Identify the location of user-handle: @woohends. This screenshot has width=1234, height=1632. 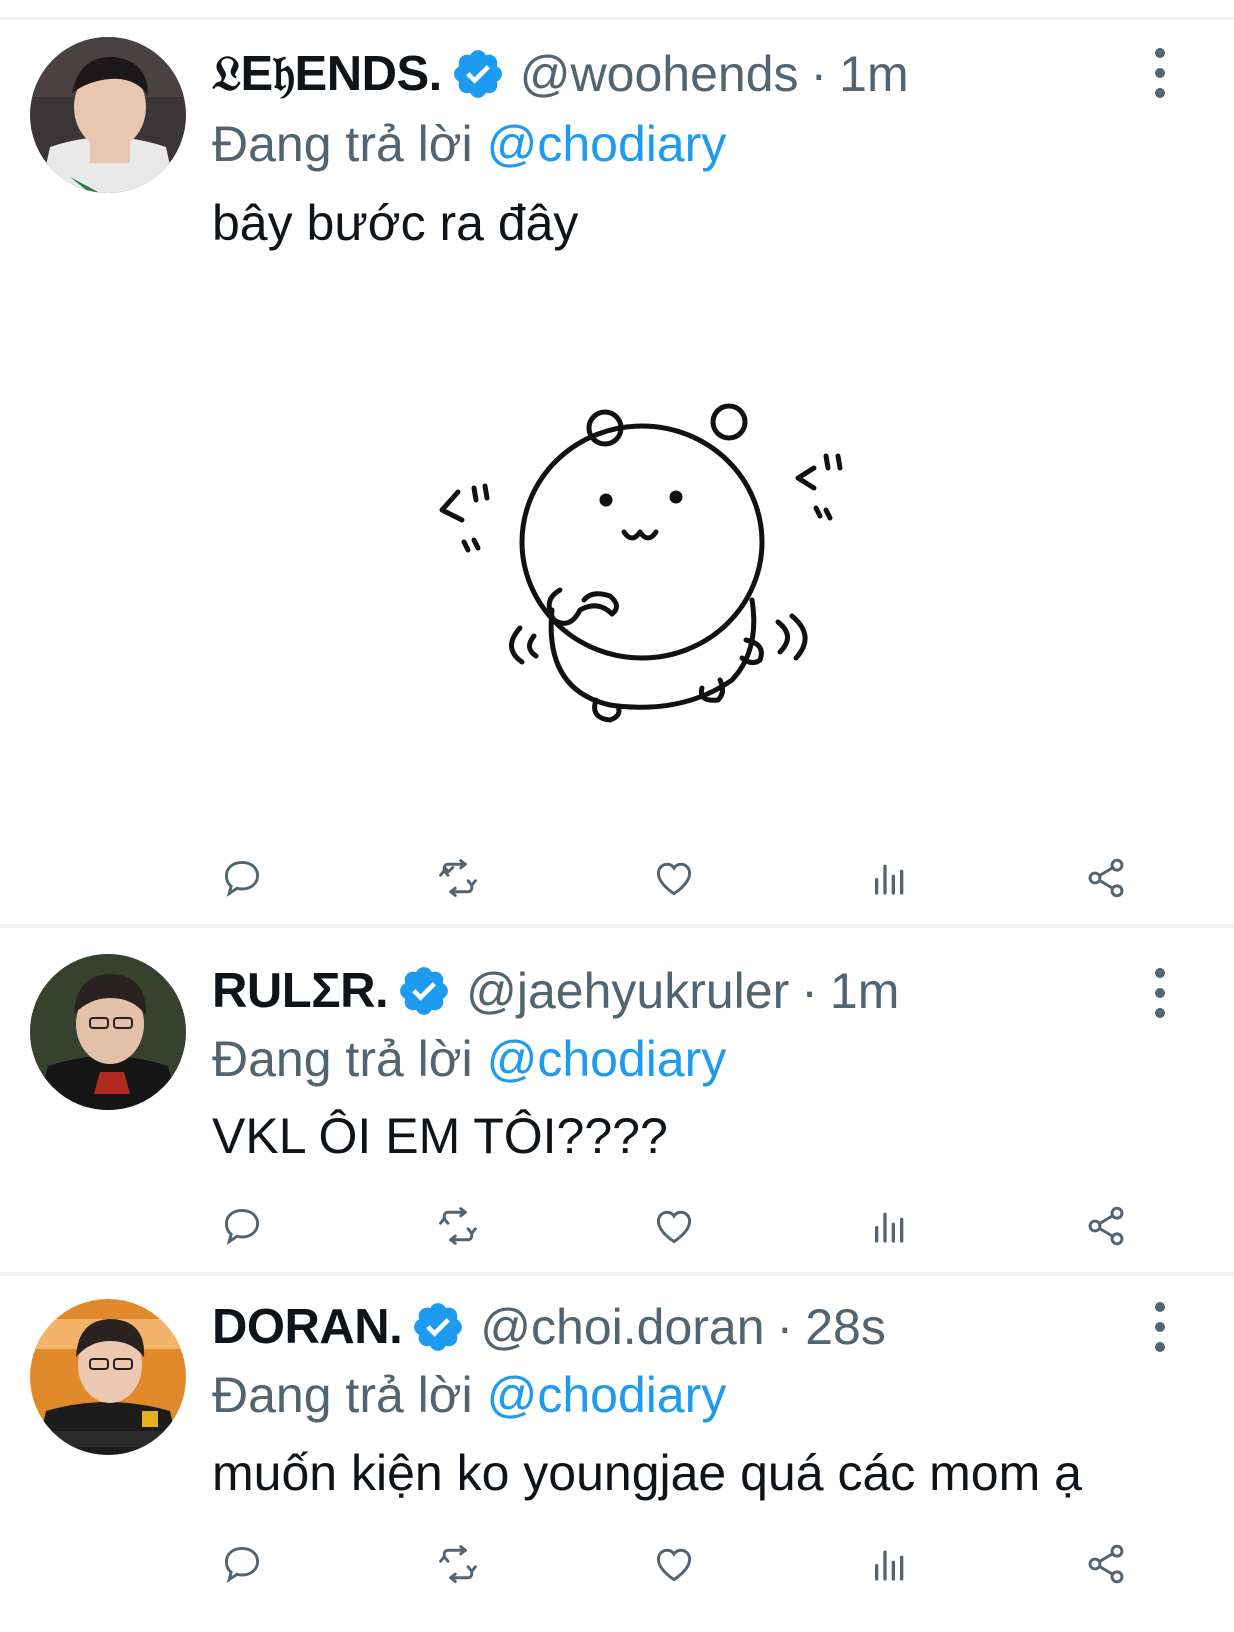
(659, 74).